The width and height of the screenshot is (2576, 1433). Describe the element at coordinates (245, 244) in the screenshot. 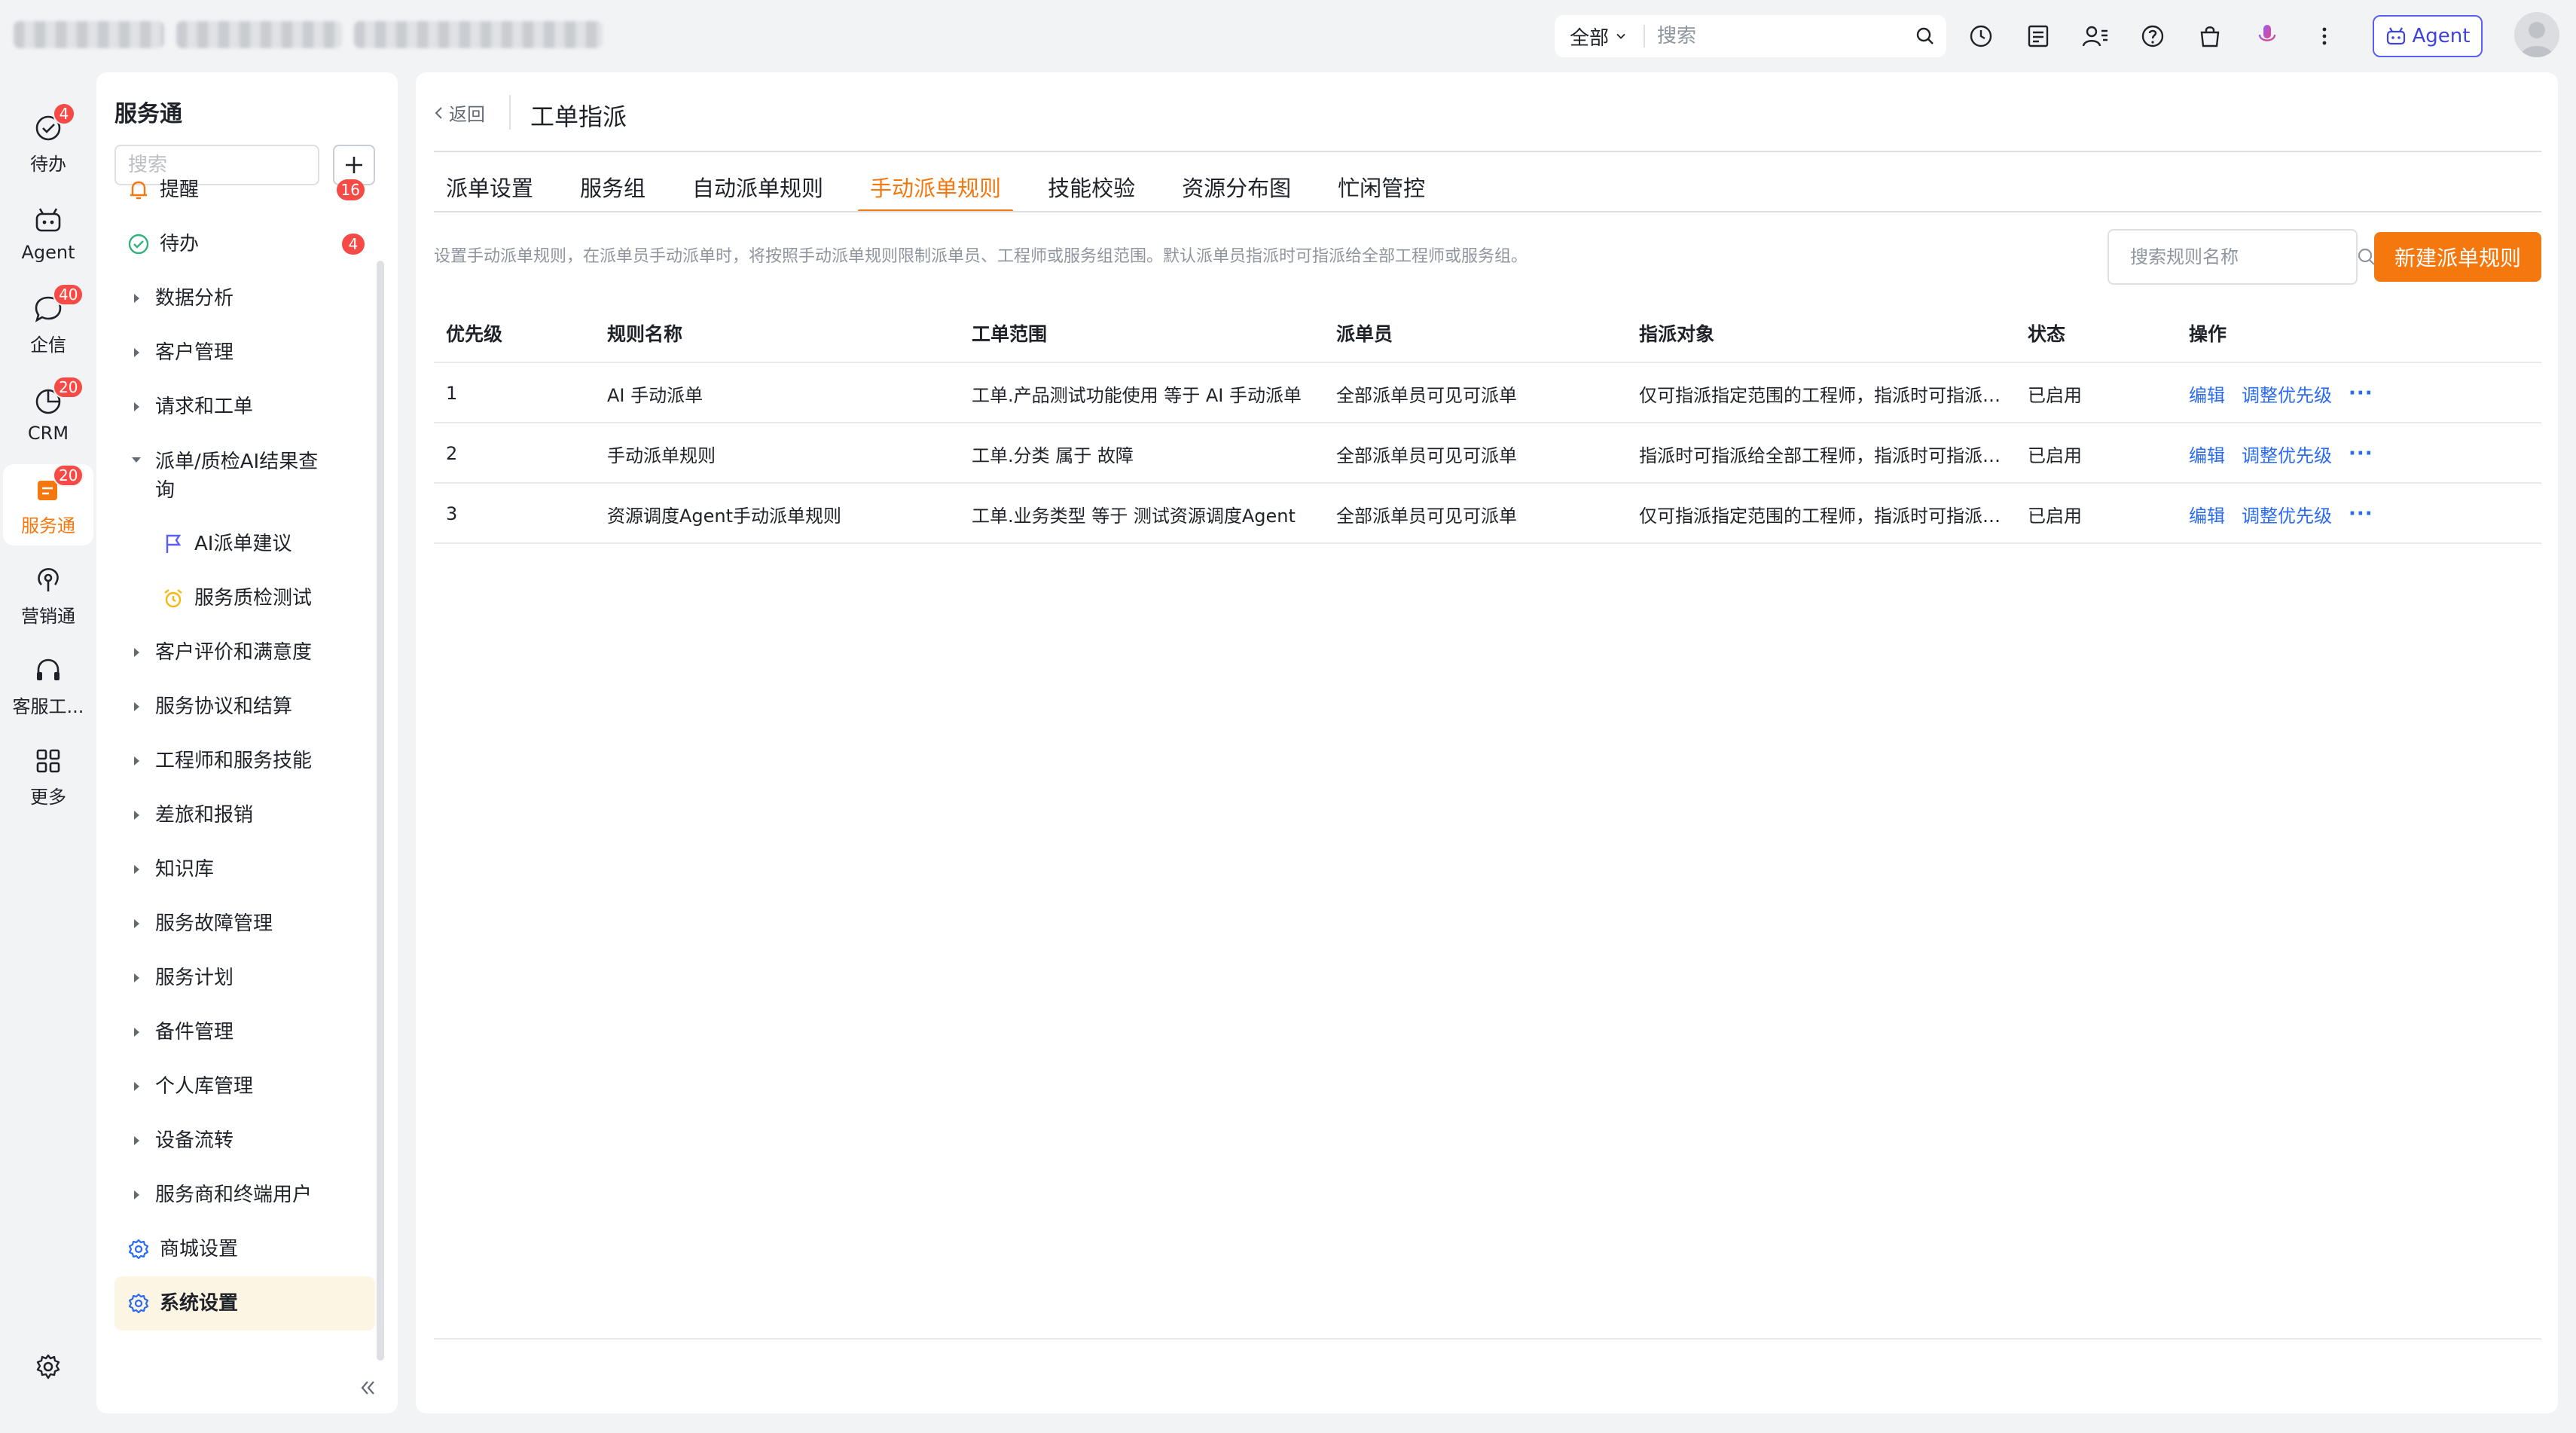

I see `sidebar-item-todo: 待办 4` at that location.